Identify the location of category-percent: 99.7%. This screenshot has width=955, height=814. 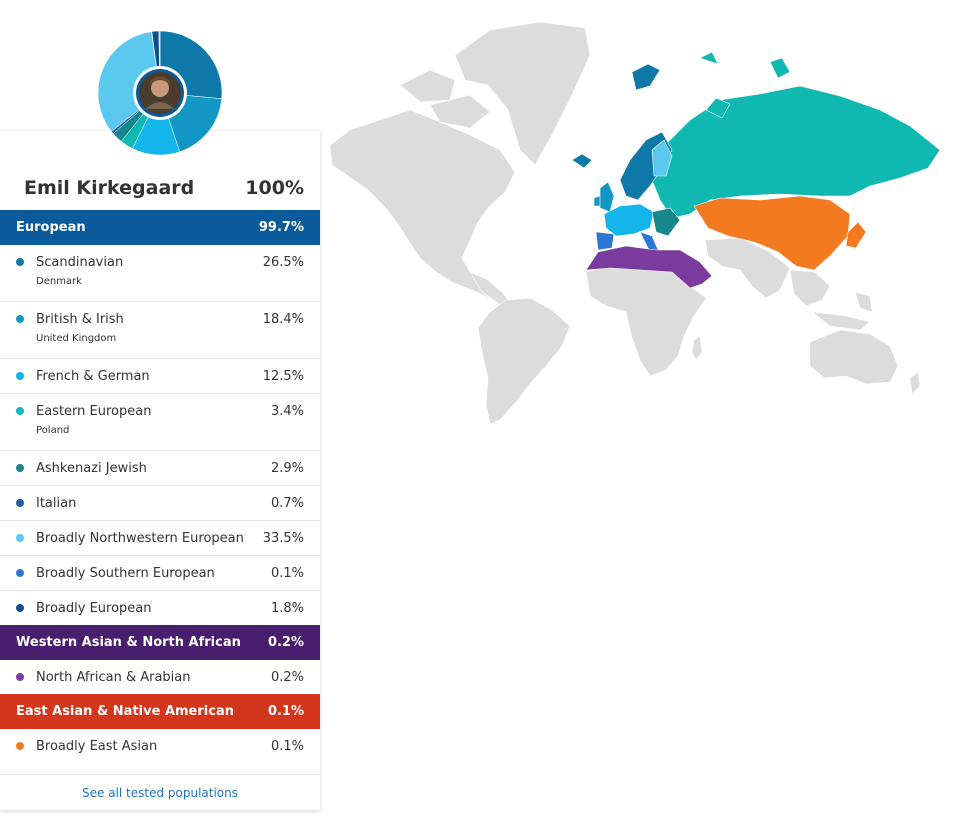
(281, 227).